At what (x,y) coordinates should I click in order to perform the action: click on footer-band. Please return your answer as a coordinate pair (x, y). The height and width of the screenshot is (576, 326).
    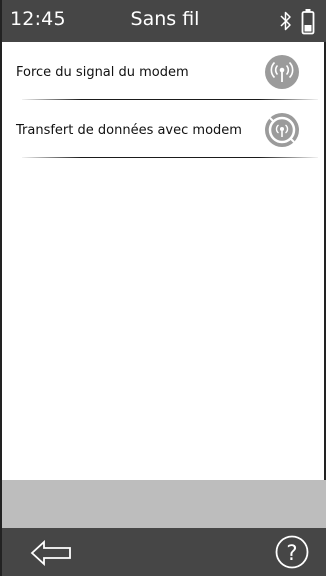
    Looking at the image, I should click on (164, 504).